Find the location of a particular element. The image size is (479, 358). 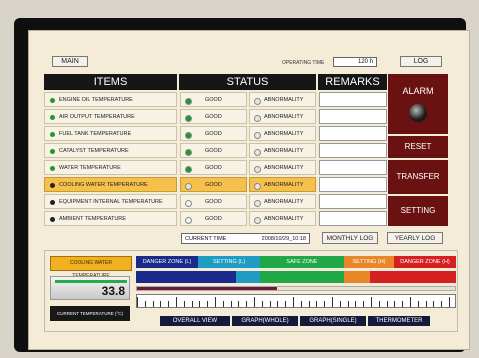

item-cell: ENGINE OIL TEMPERATURE is located at coordinates (110, 99).